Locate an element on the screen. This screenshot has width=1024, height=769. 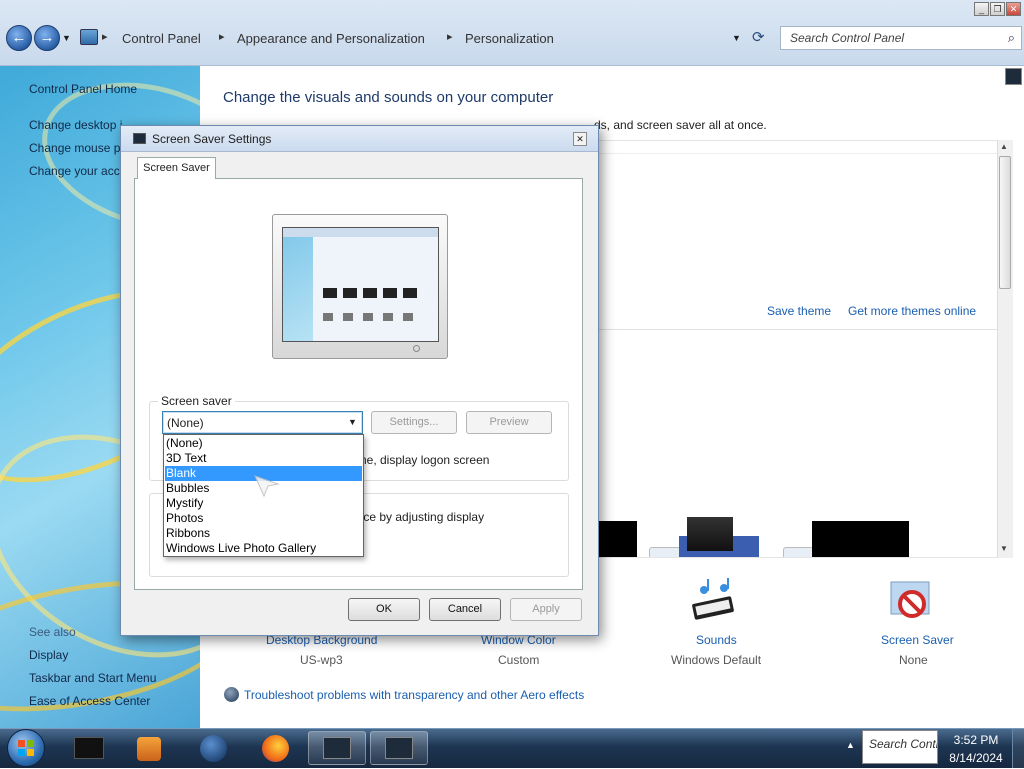
refresh-icon: ⟳ is located at coordinates (758, 37).